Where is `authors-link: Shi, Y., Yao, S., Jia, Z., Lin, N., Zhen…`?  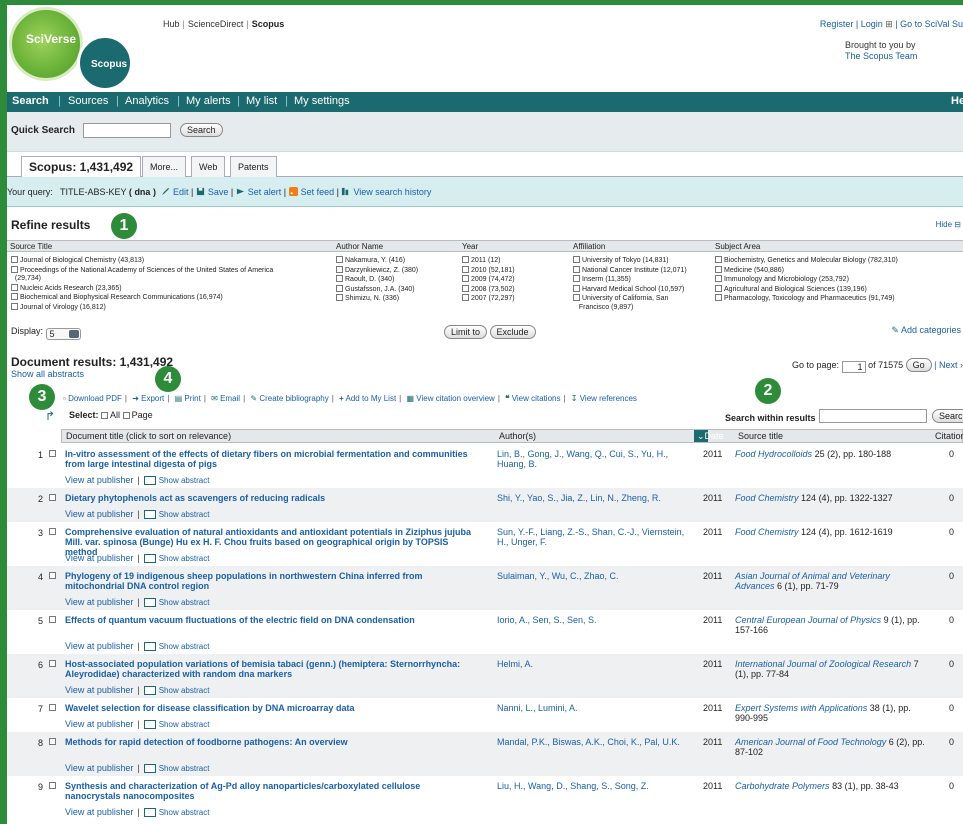
authors-link: Shi, Y., Yao, S., Jia, Z., Lin, N., Zhen… is located at coordinates (597, 498).